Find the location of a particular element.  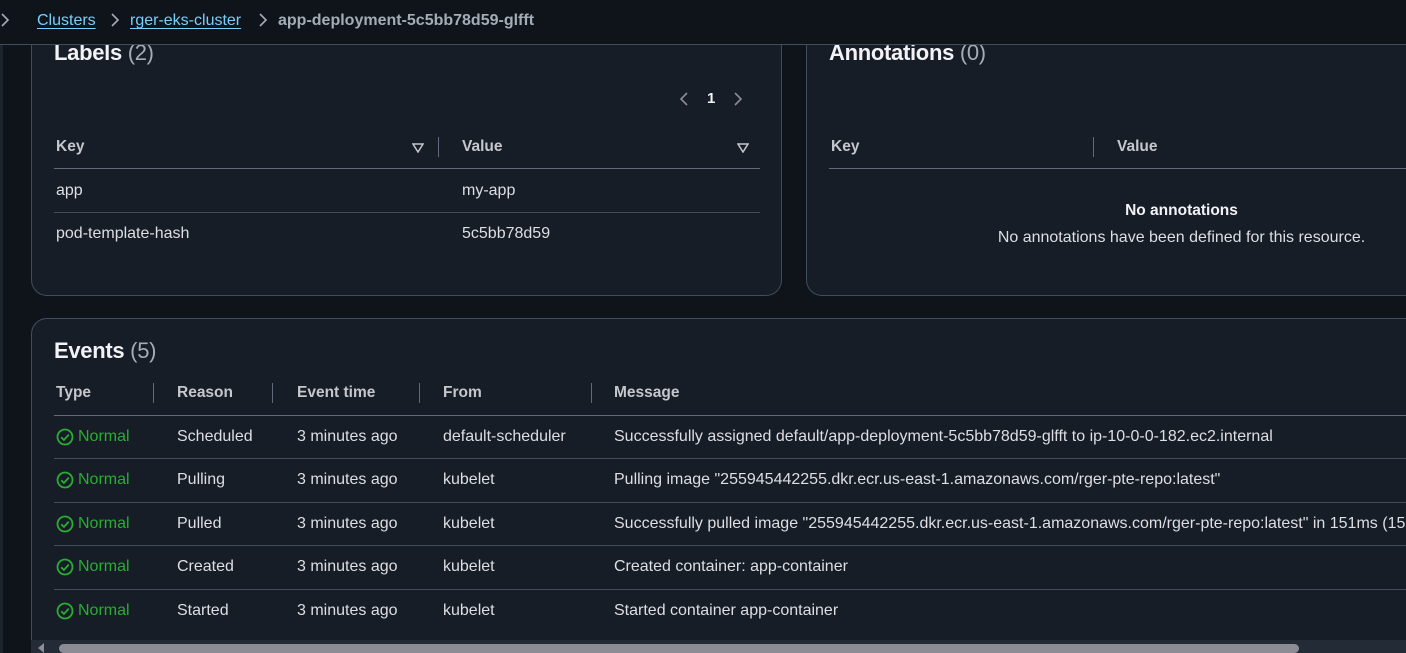

events-header-type: Type is located at coordinates (73, 393).